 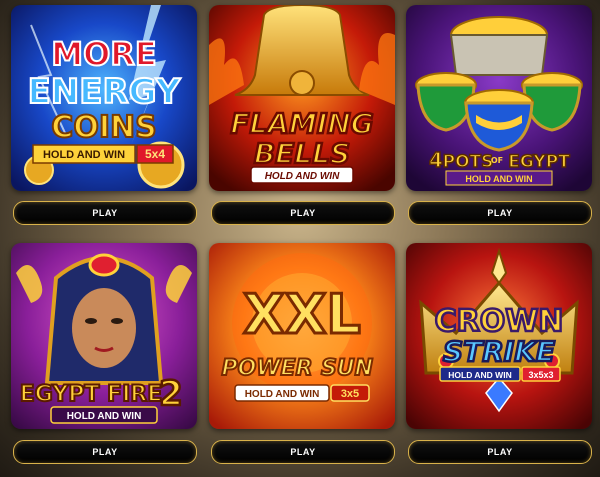 What do you see at coordinates (540, 375) in the screenshot?
I see `grid-size-badge: 3x5x3` at bounding box center [540, 375].